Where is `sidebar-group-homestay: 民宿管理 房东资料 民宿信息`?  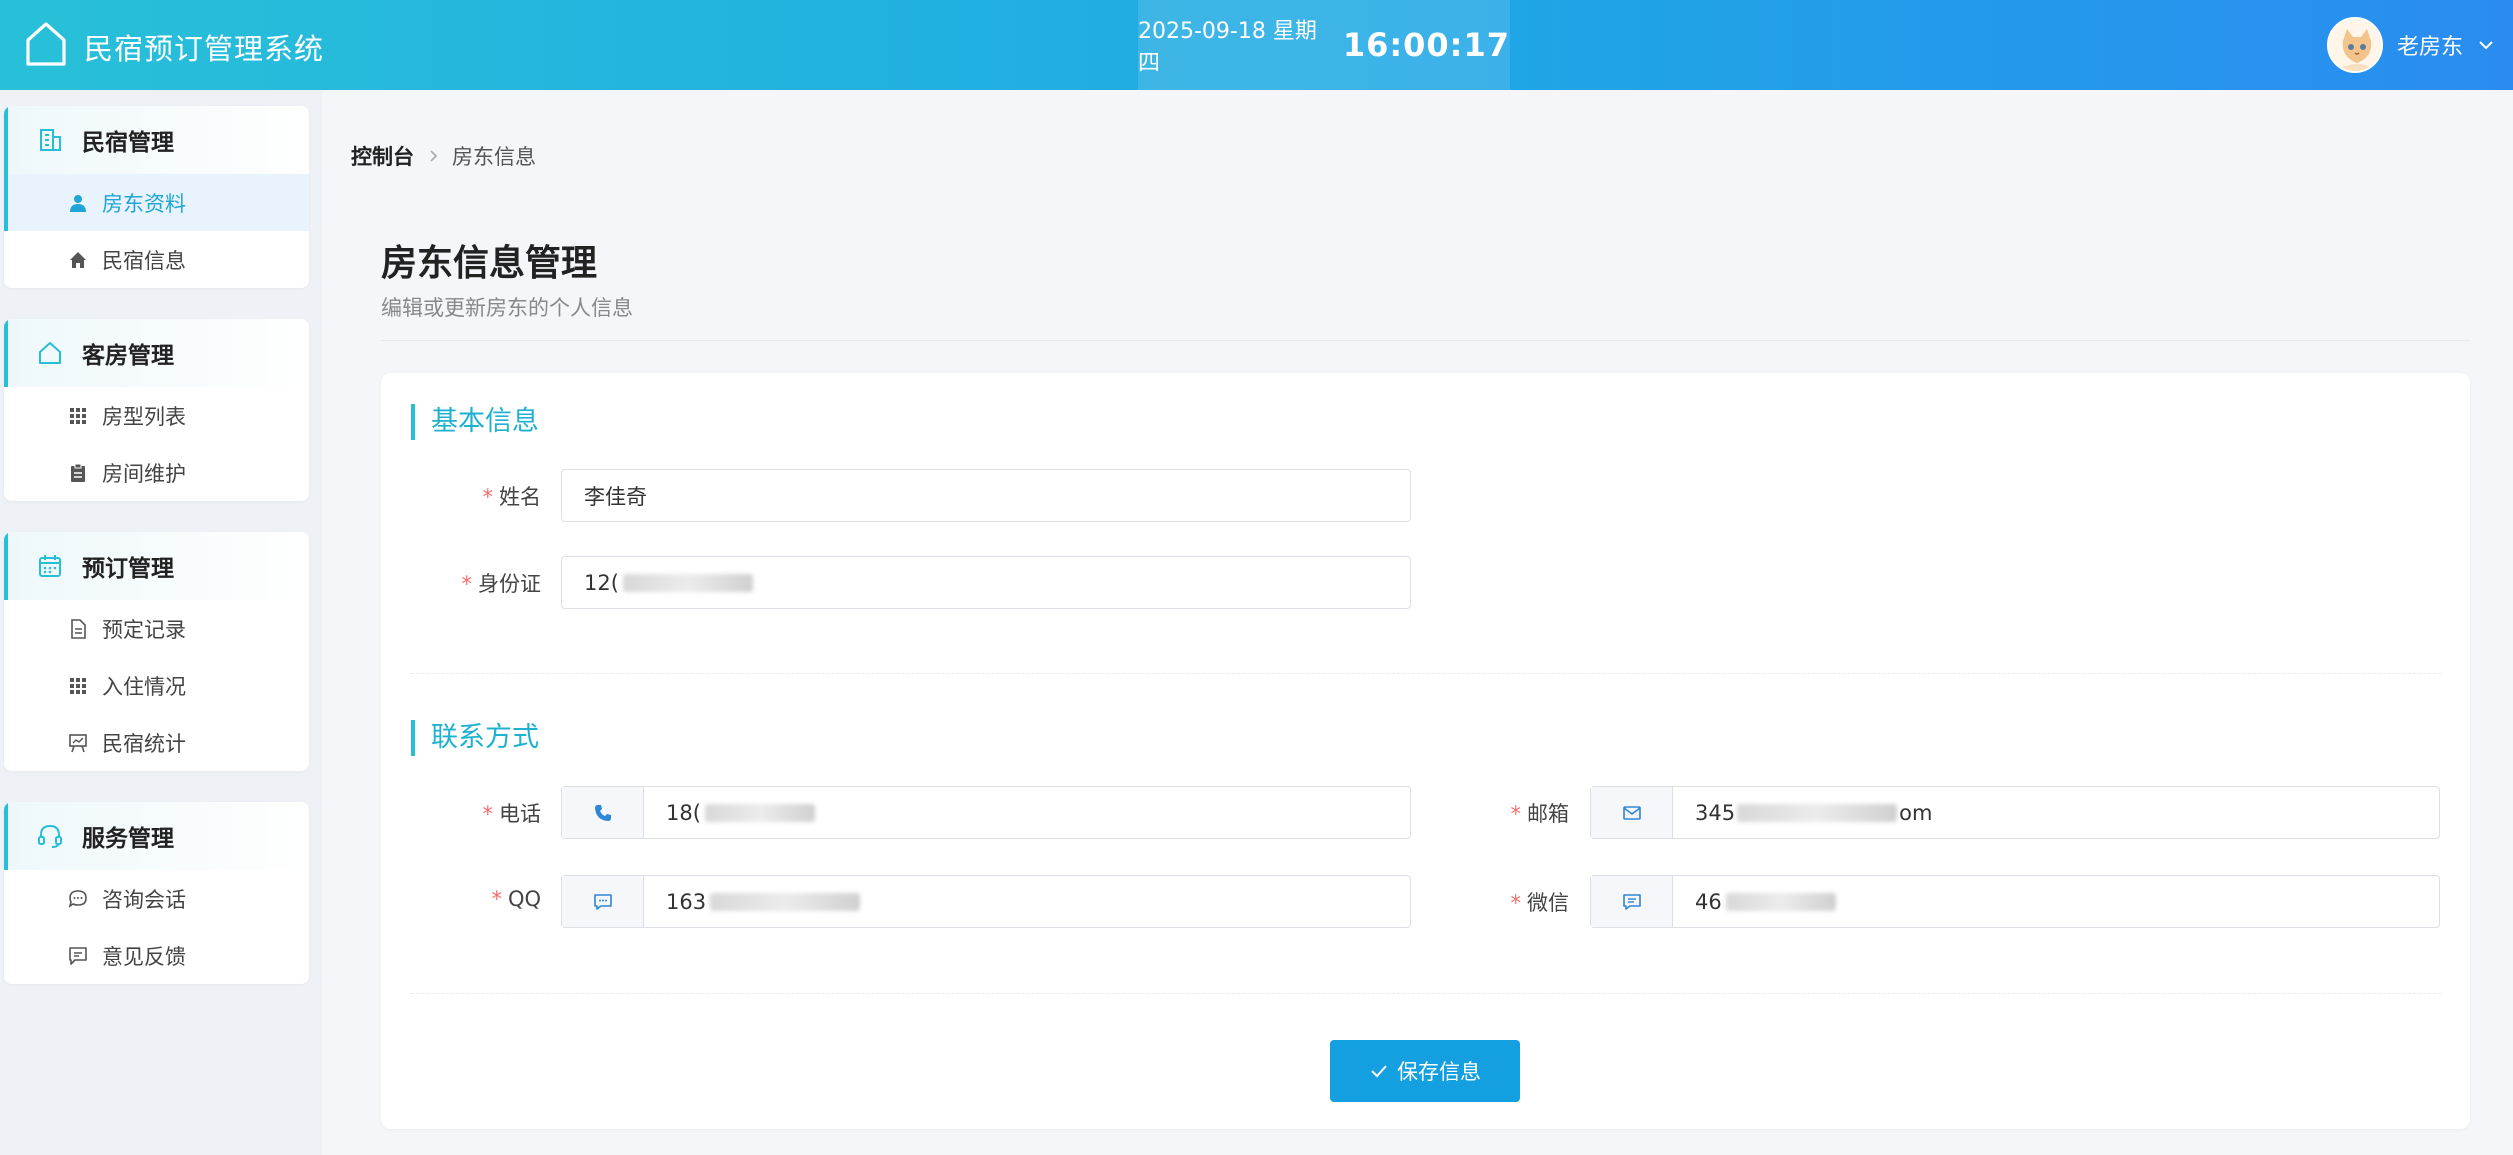
sidebar-group-homestay: 民宿管理 房东资料 民宿信息 is located at coordinates (156, 197).